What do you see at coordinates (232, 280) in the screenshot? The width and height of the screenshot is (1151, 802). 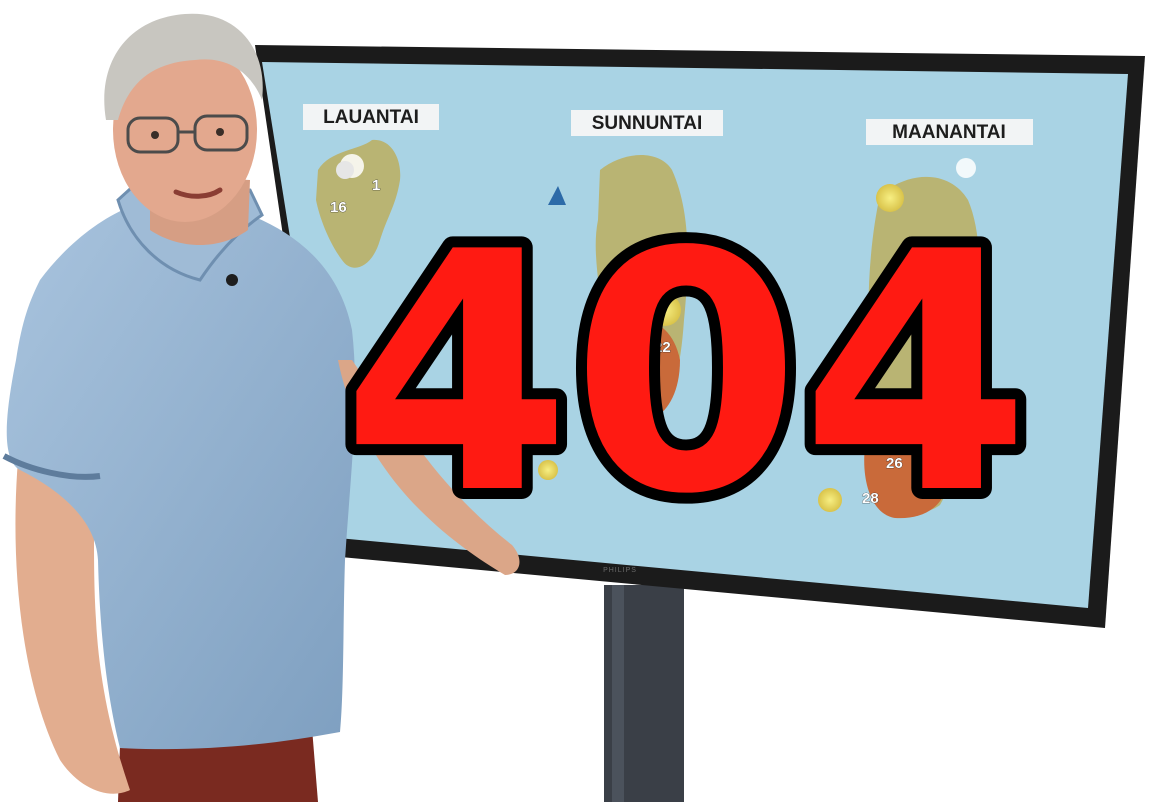 I see `microphone-icon` at bounding box center [232, 280].